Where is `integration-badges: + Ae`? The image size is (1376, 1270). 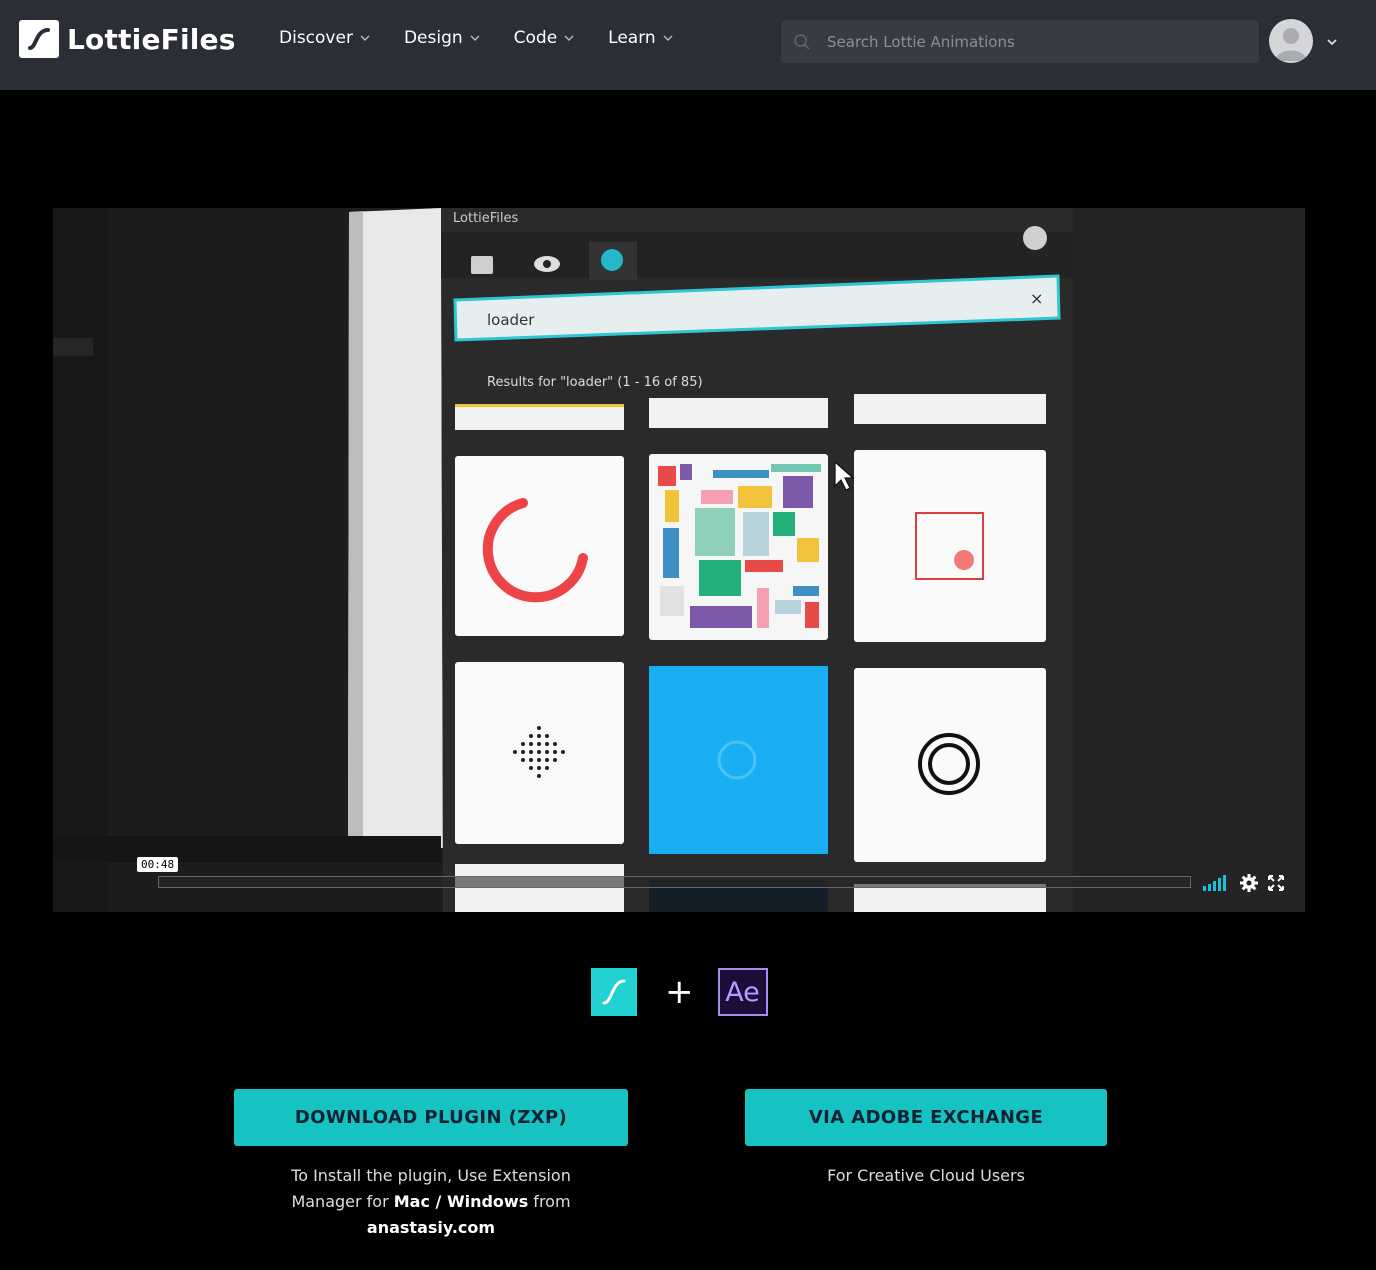 integration-badges: + Ae is located at coordinates (679, 992).